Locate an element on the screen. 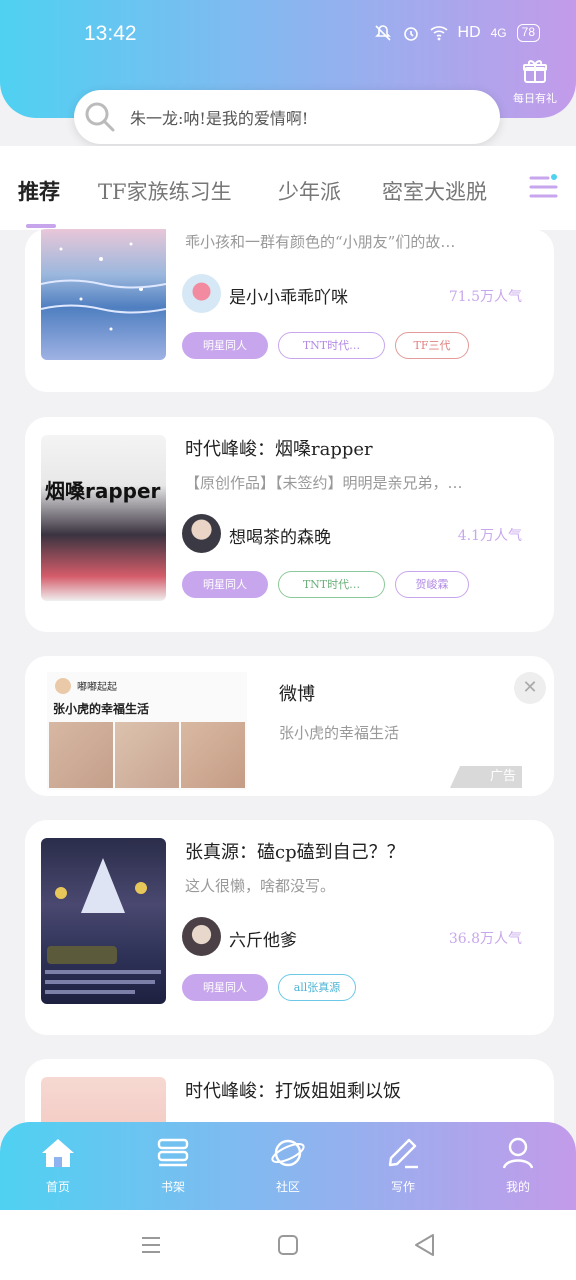 The image size is (576, 1280). planet-icon is located at coordinates (288, 1153).